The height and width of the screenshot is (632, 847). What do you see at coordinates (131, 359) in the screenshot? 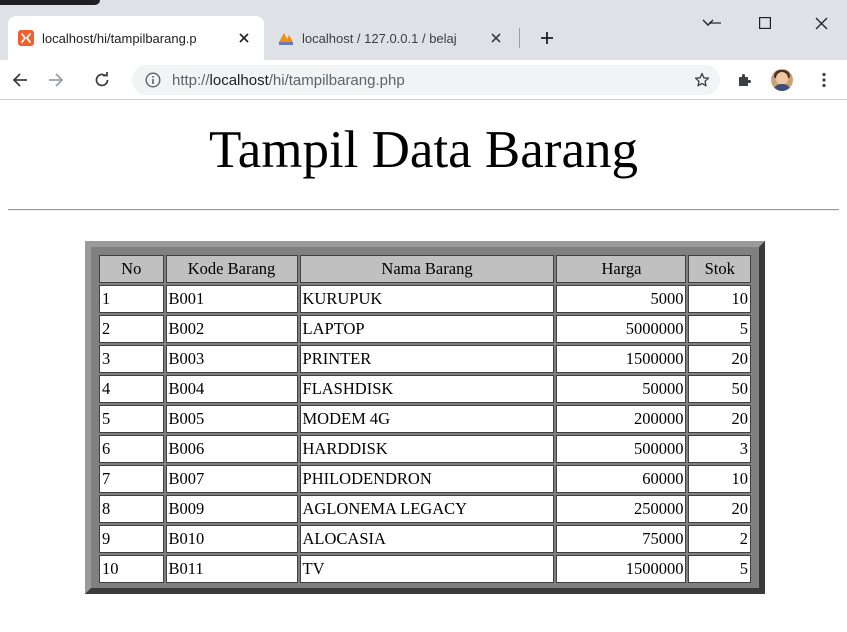
I see `cell-no: 3` at bounding box center [131, 359].